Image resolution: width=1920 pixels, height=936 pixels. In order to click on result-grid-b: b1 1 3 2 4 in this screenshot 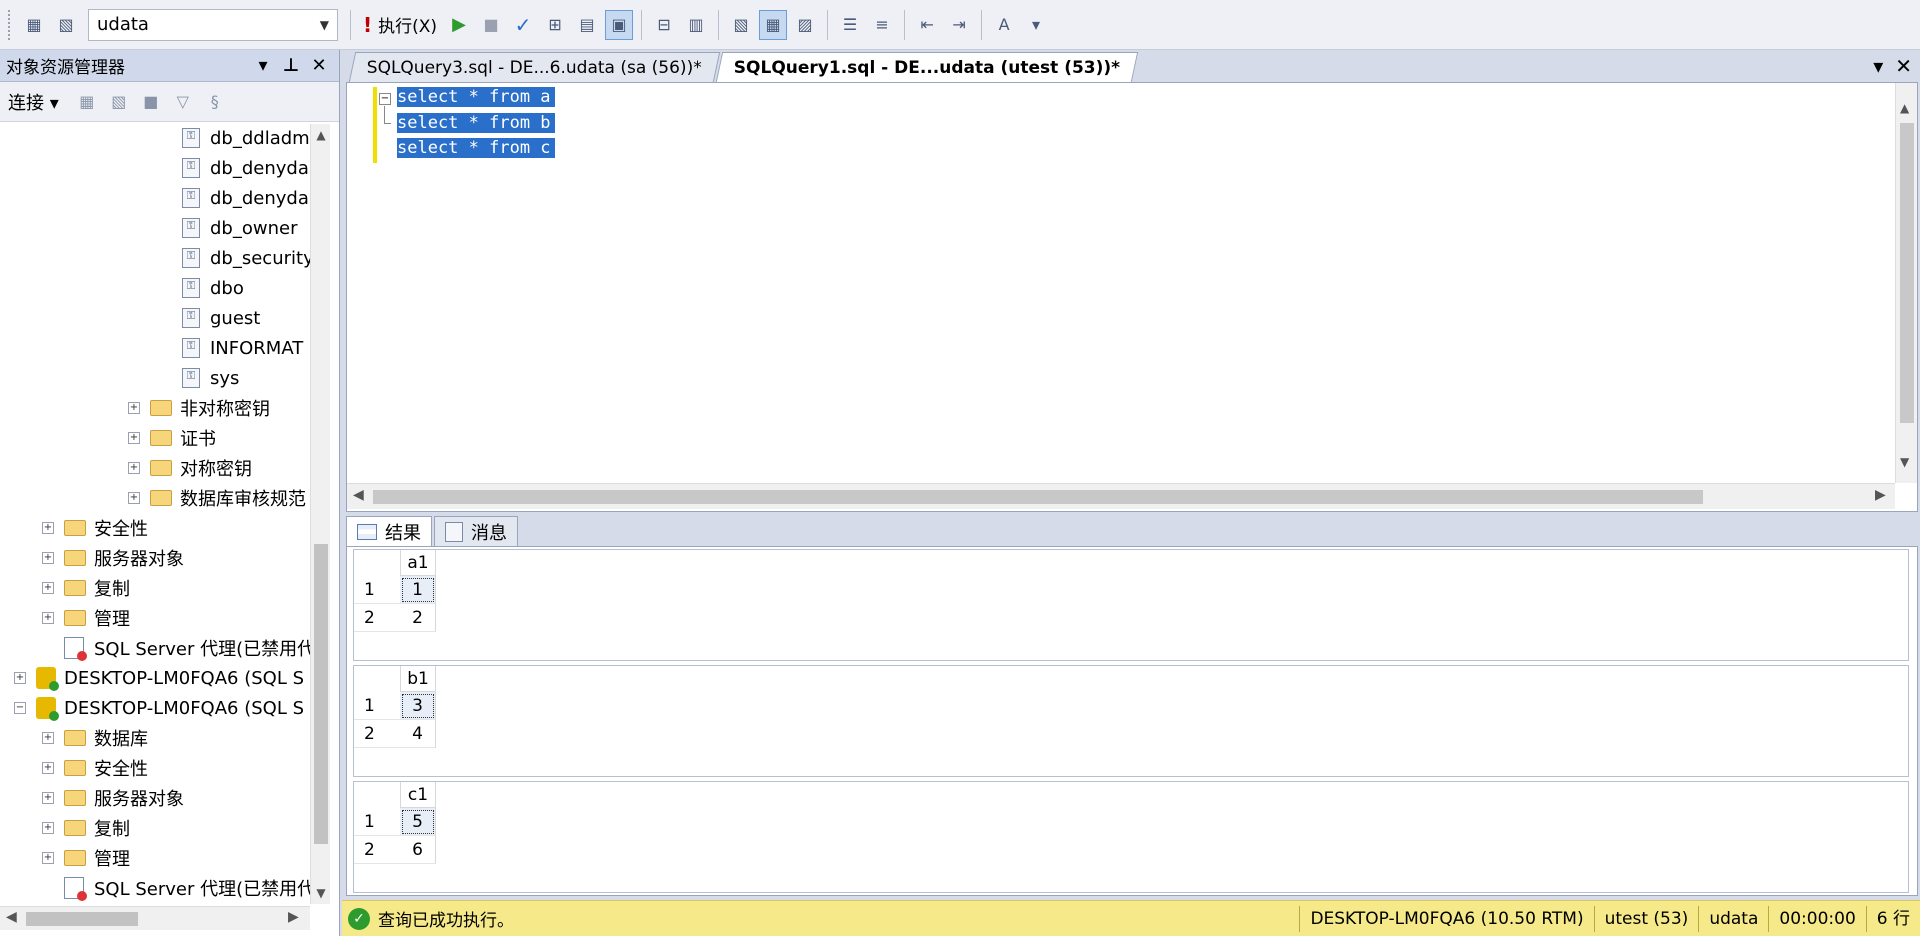, I will do `click(1131, 721)`.